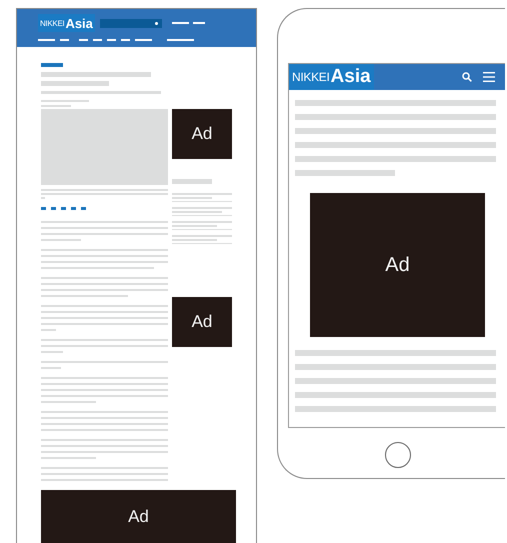  I want to click on search-field, so click(131, 23).